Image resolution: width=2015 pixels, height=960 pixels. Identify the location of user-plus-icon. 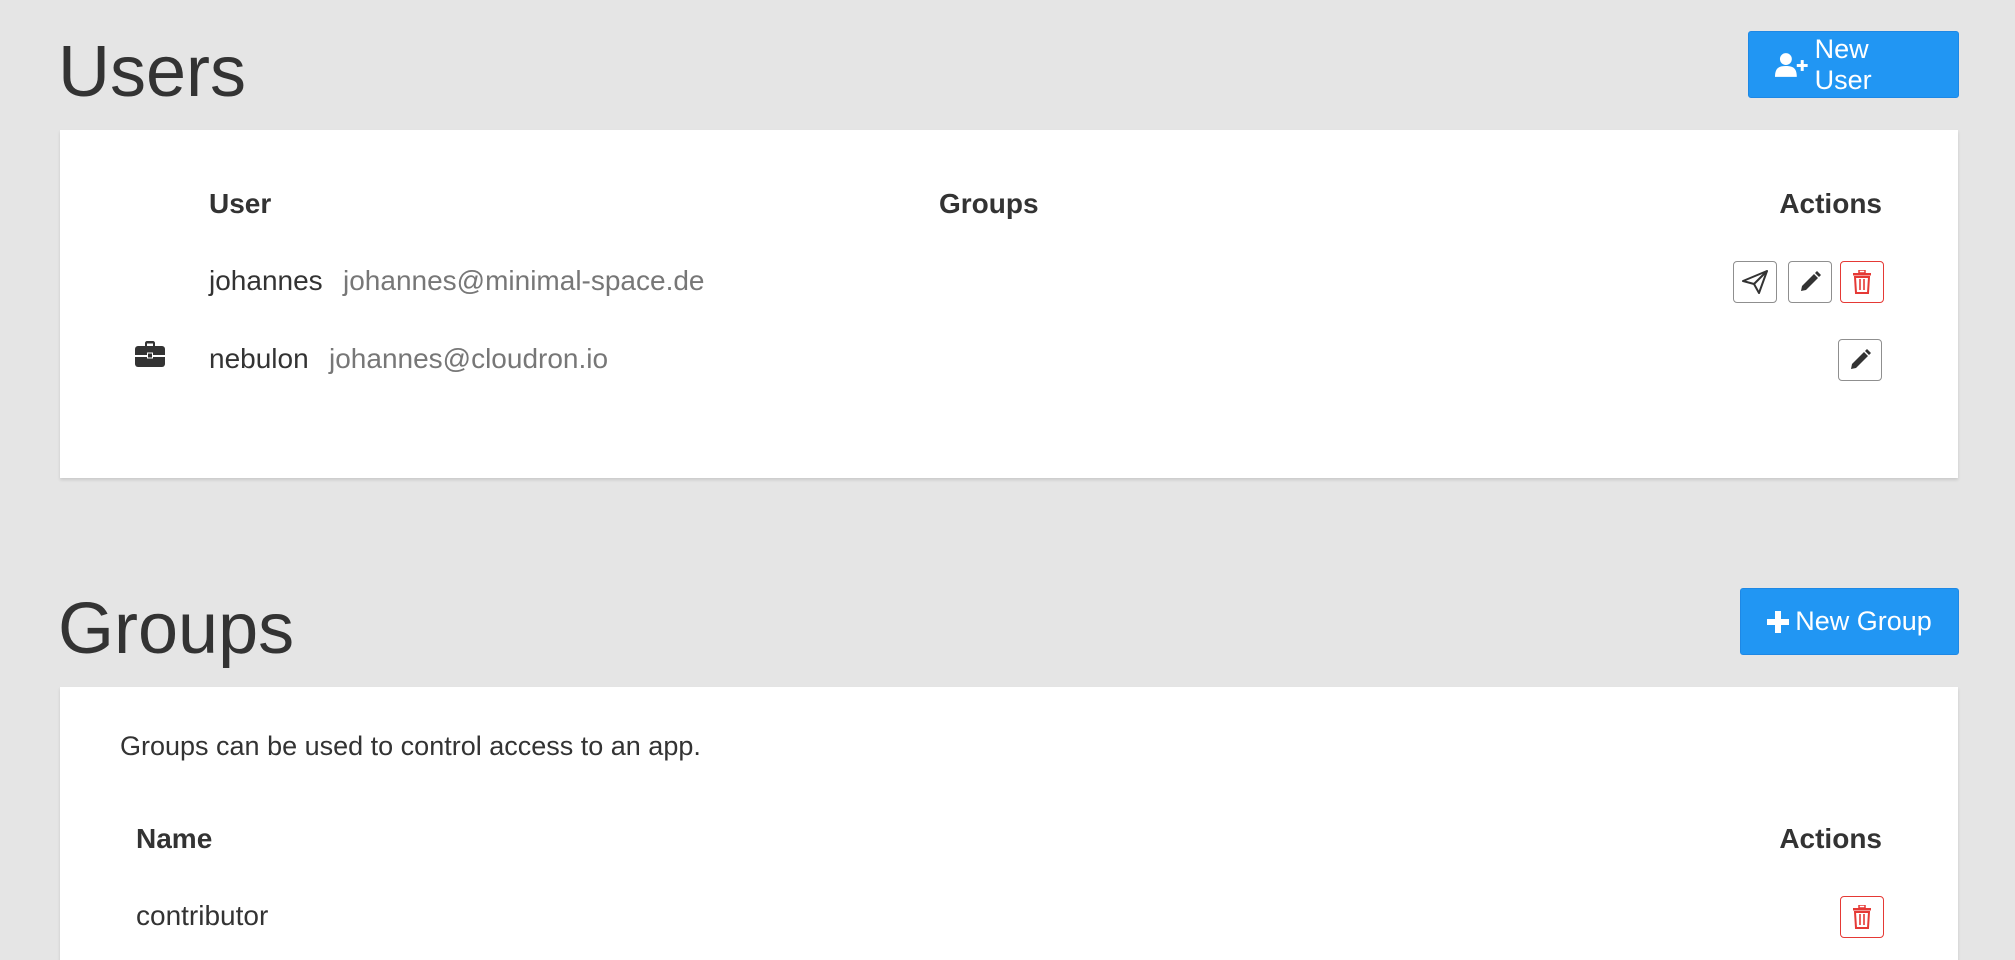
(1791, 64).